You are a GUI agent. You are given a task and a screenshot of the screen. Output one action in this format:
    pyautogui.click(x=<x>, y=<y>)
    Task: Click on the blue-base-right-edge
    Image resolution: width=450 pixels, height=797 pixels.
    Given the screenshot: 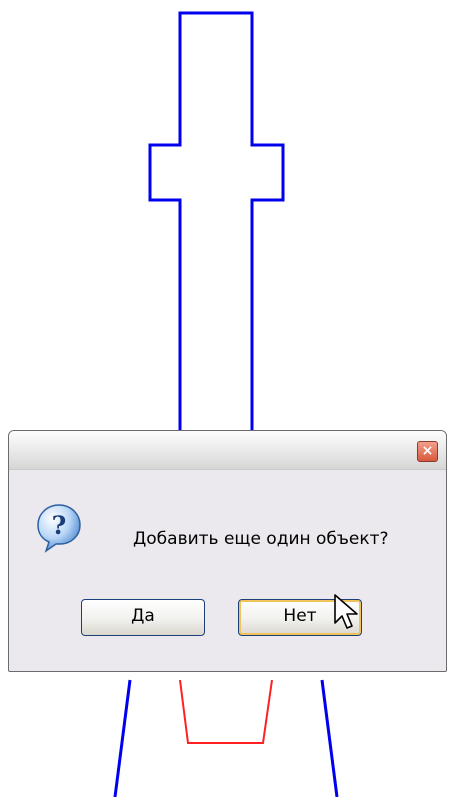 What is the action you would take?
    pyautogui.click(x=329, y=738)
    